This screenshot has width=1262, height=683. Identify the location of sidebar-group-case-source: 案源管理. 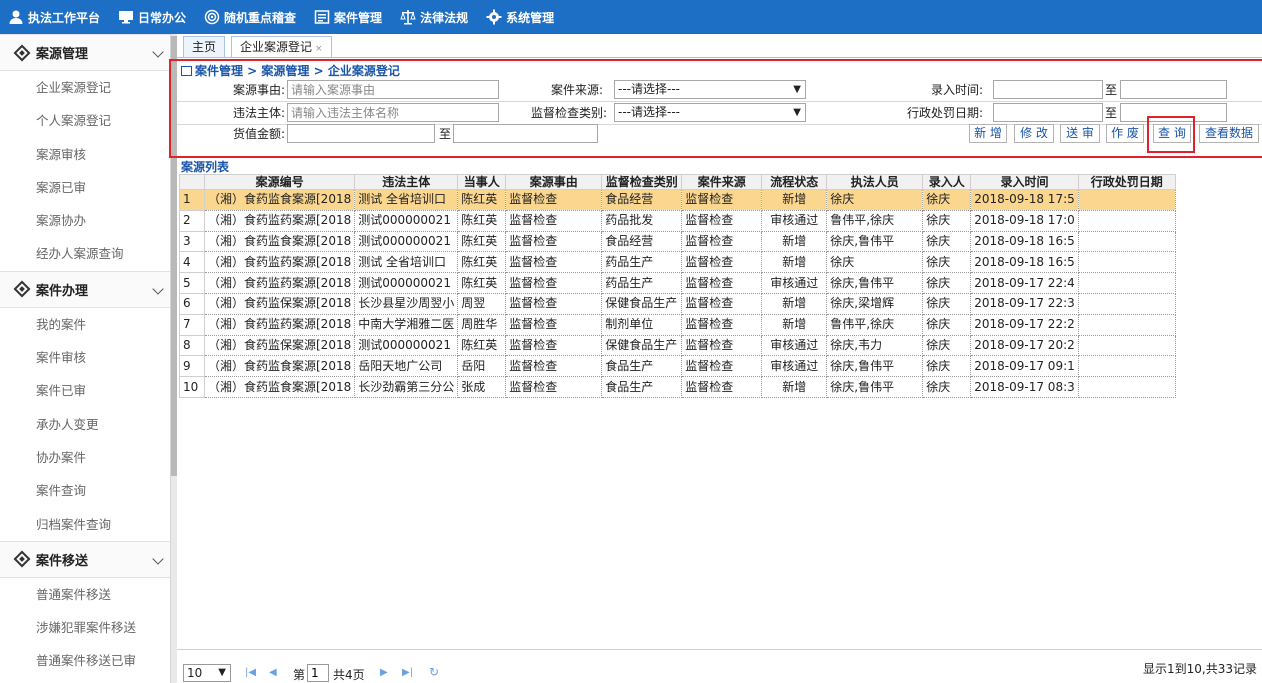
(85, 52).